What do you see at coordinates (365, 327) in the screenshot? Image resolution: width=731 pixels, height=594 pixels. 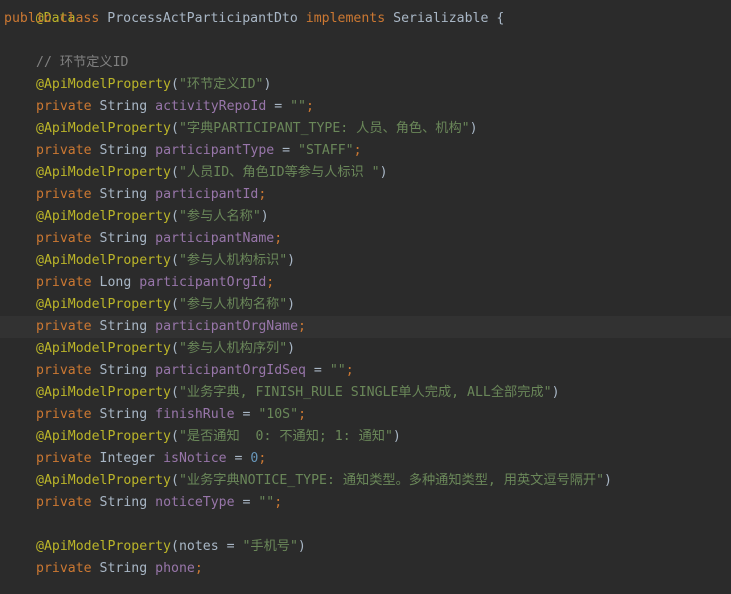 I see `code-line-current: private String participantOrgName;` at bounding box center [365, 327].